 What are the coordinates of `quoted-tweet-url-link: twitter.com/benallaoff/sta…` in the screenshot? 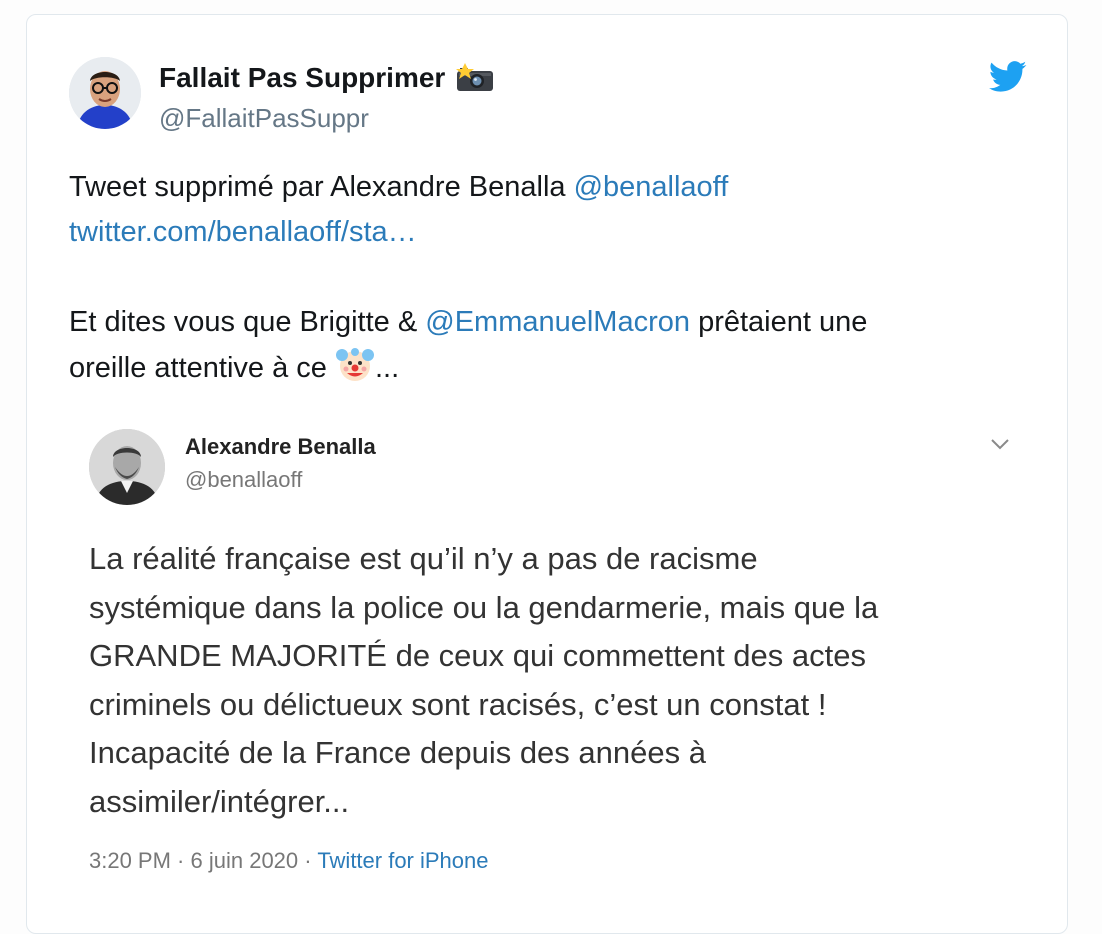 It's located at (243, 232).